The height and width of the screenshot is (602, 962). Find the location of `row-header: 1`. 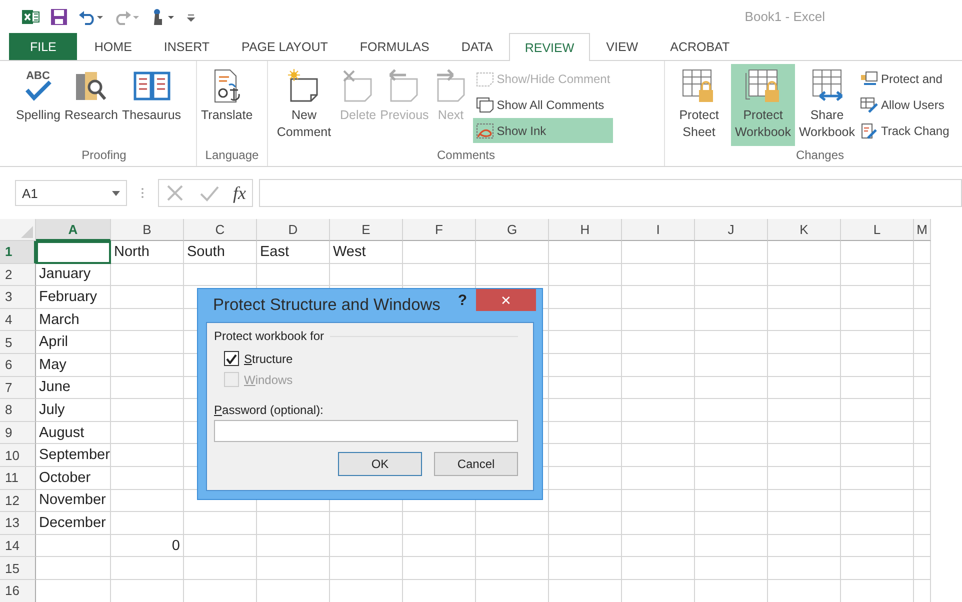

row-header: 1 is located at coordinates (18, 252).